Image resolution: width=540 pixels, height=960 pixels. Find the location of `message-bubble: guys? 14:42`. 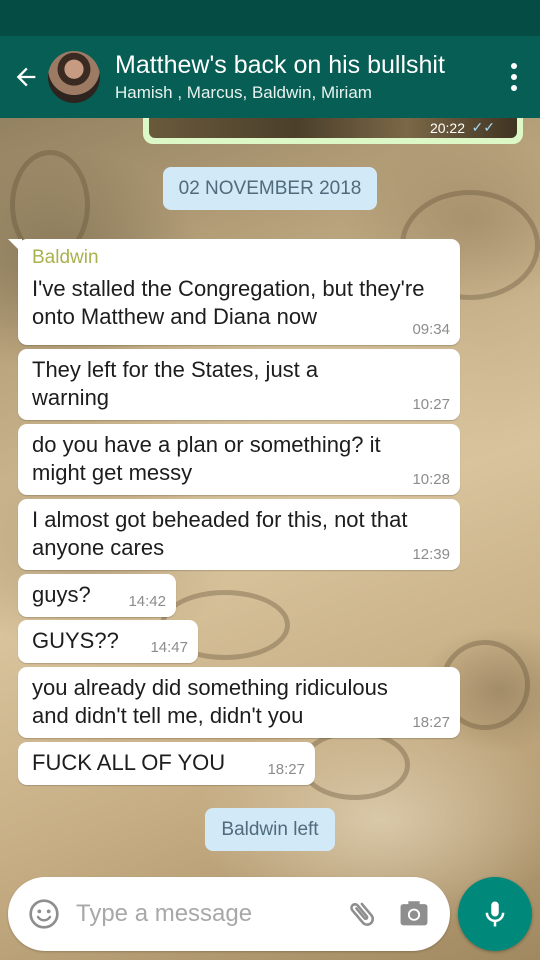

message-bubble: guys? 14:42 is located at coordinates (97, 595).